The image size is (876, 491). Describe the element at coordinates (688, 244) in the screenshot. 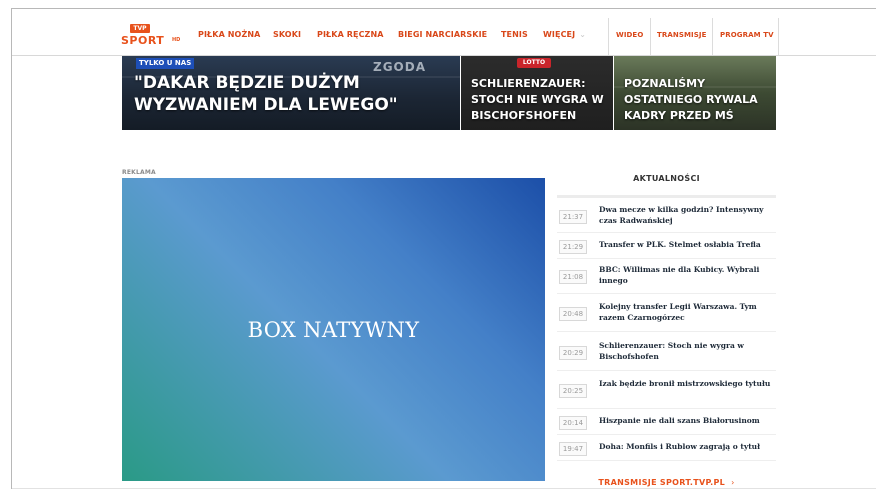

I see `news-headline: Transfer w PLK. Stelmet osłabia Trefla` at that location.